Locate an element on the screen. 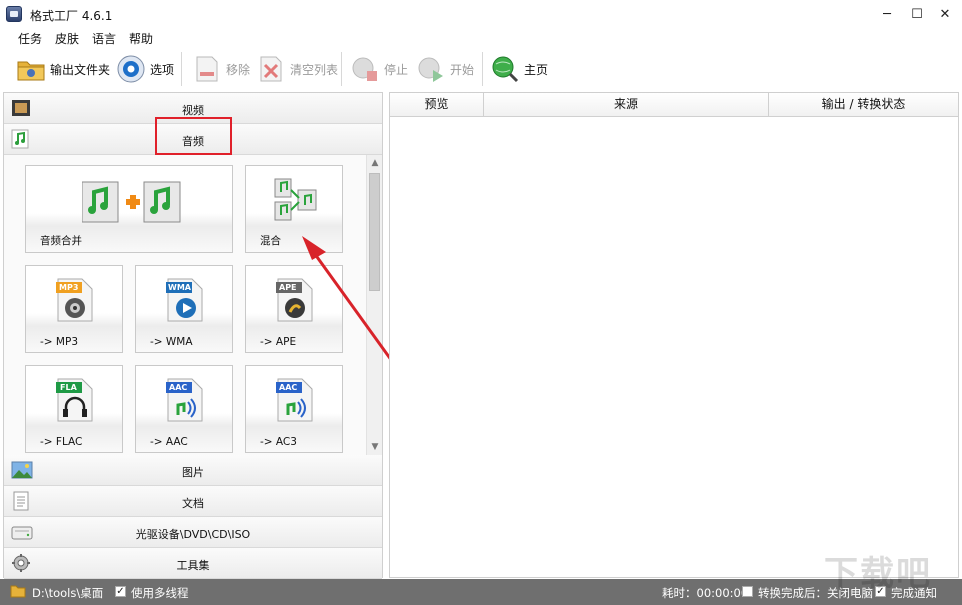 The image size is (962, 605). category-document: 文档 is located at coordinates (193, 501).